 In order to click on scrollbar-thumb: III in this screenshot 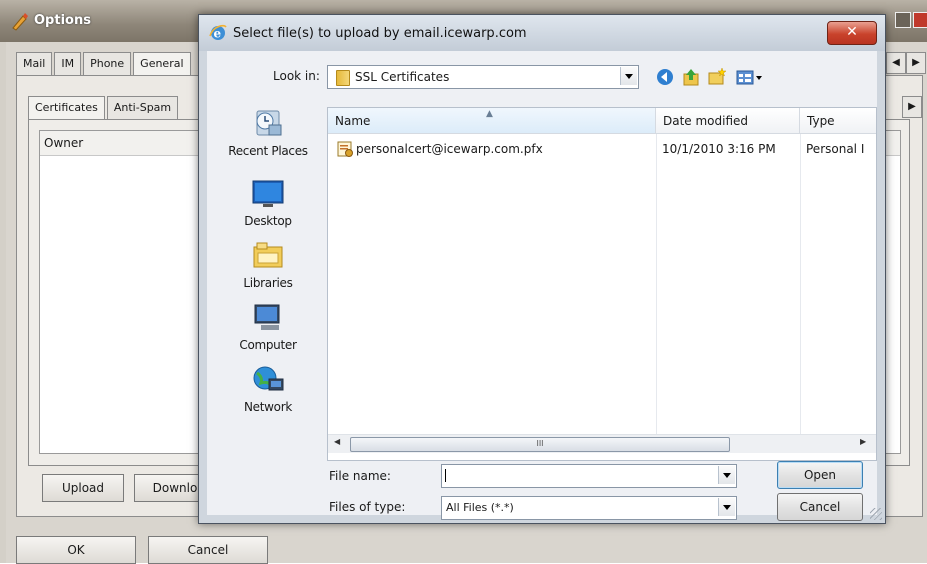, I will do `click(540, 444)`.